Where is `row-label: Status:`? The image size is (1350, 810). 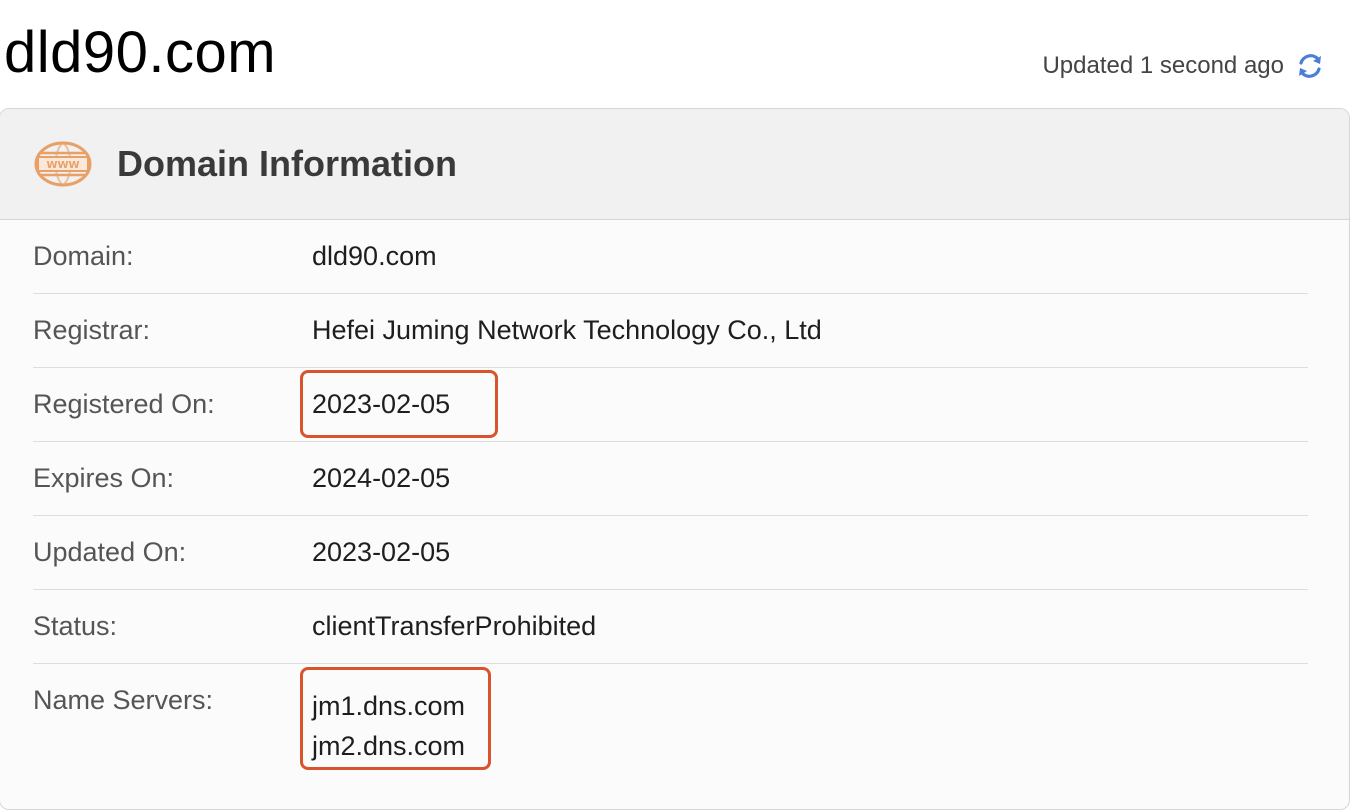 row-label: Status: is located at coordinates (75, 626).